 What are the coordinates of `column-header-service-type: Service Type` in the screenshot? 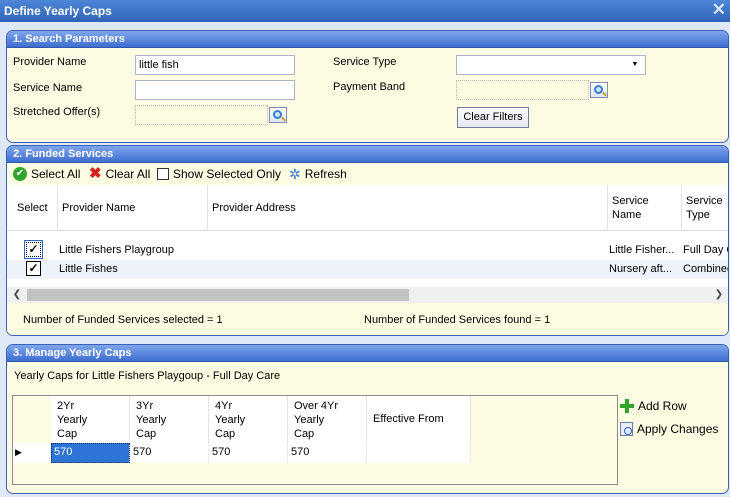 It's located at (704, 208).